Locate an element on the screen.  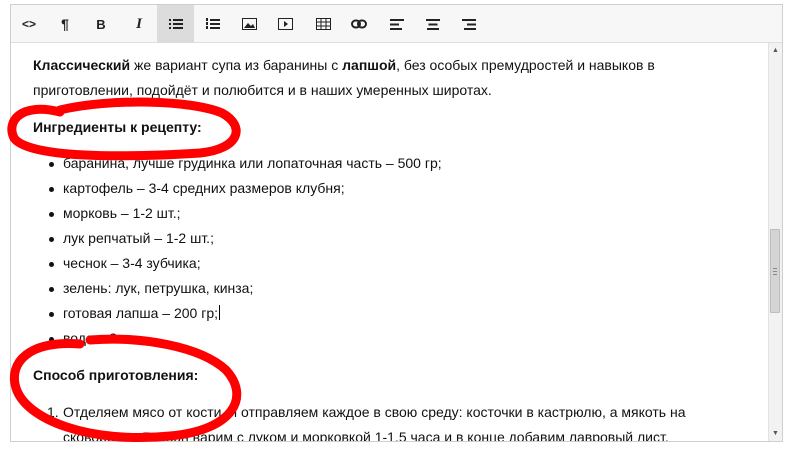
editor-toolbar: <> ¶ B I is located at coordinates (396, 24).